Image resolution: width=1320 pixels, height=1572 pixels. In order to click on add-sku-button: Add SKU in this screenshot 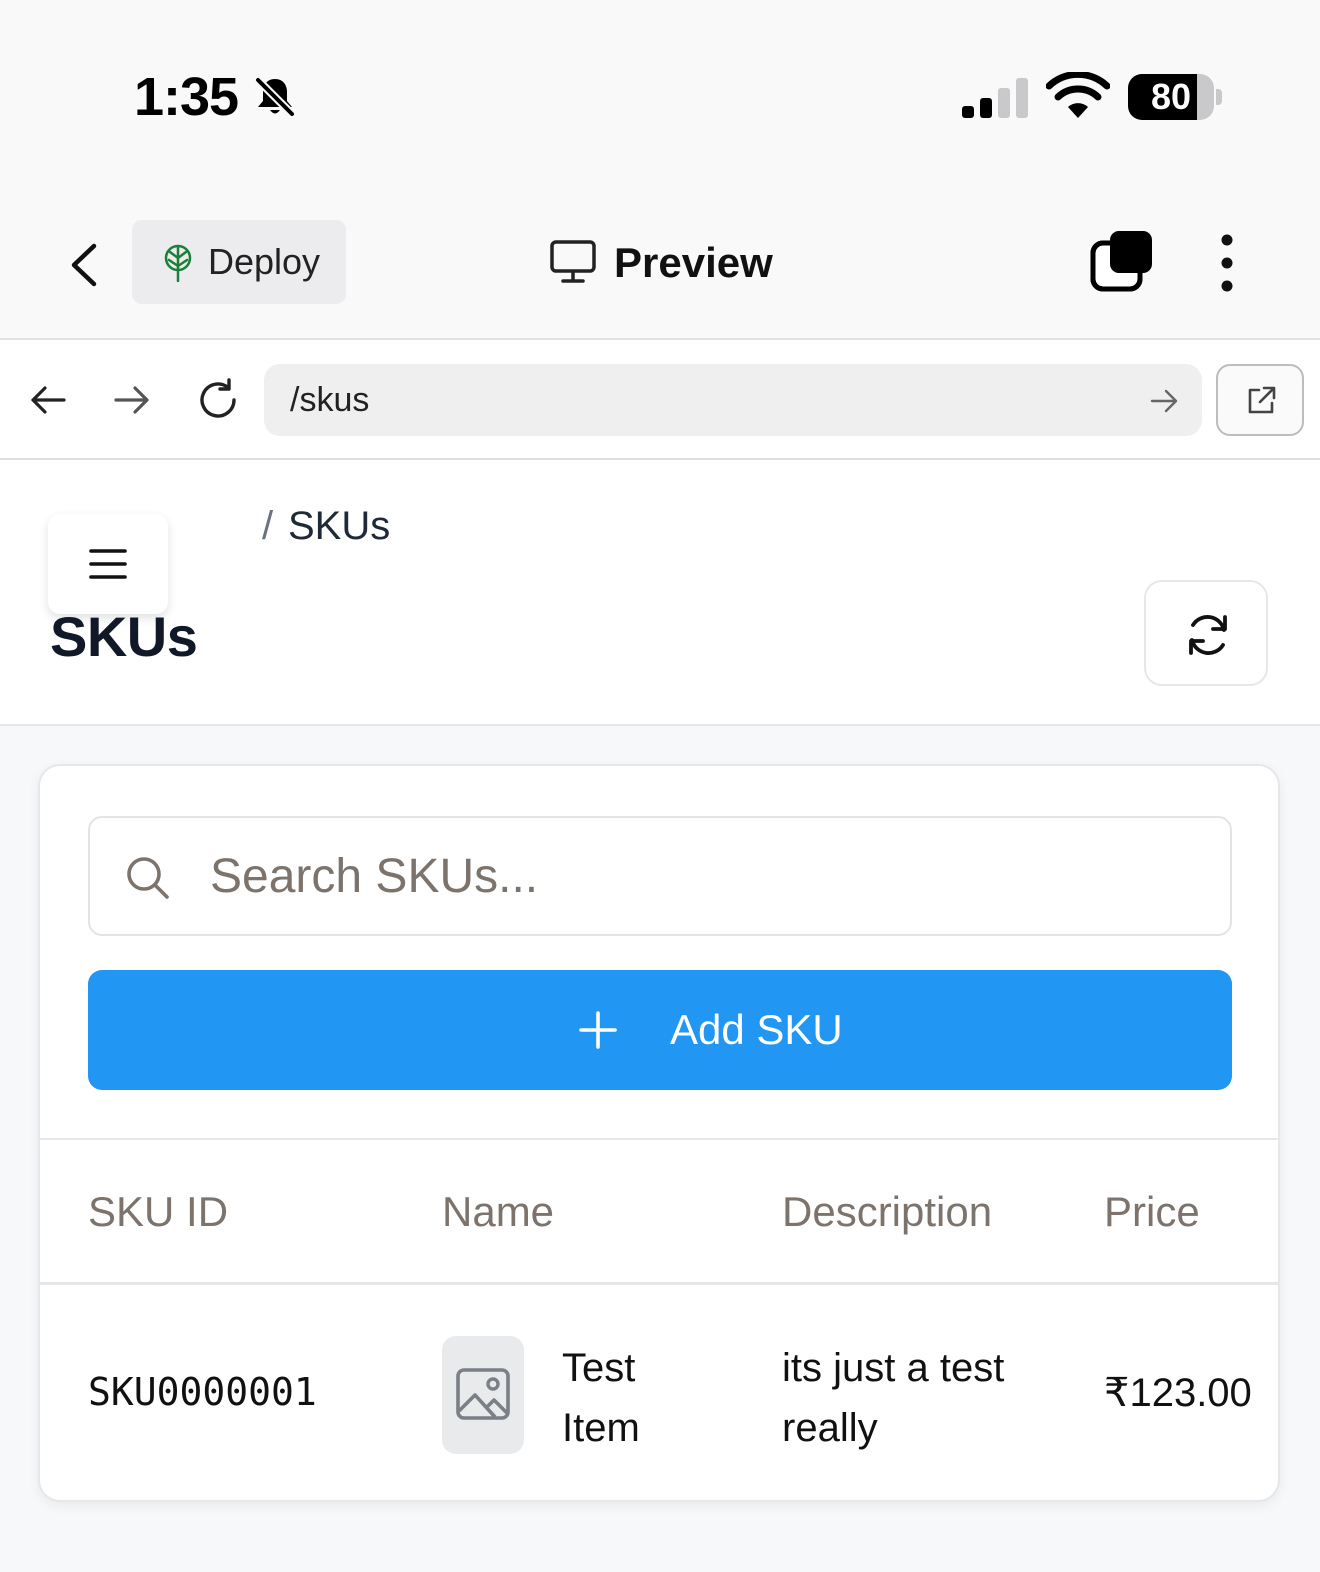, I will do `click(660, 1030)`.